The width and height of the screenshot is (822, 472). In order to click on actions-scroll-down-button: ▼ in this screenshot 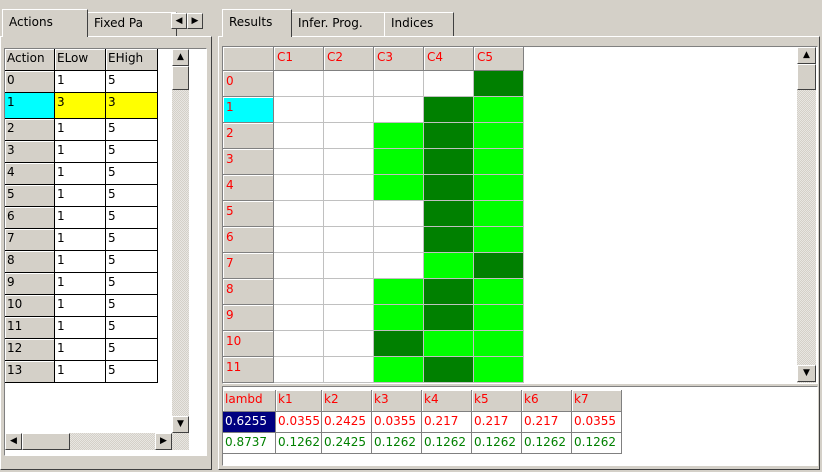, I will do `click(180, 424)`.